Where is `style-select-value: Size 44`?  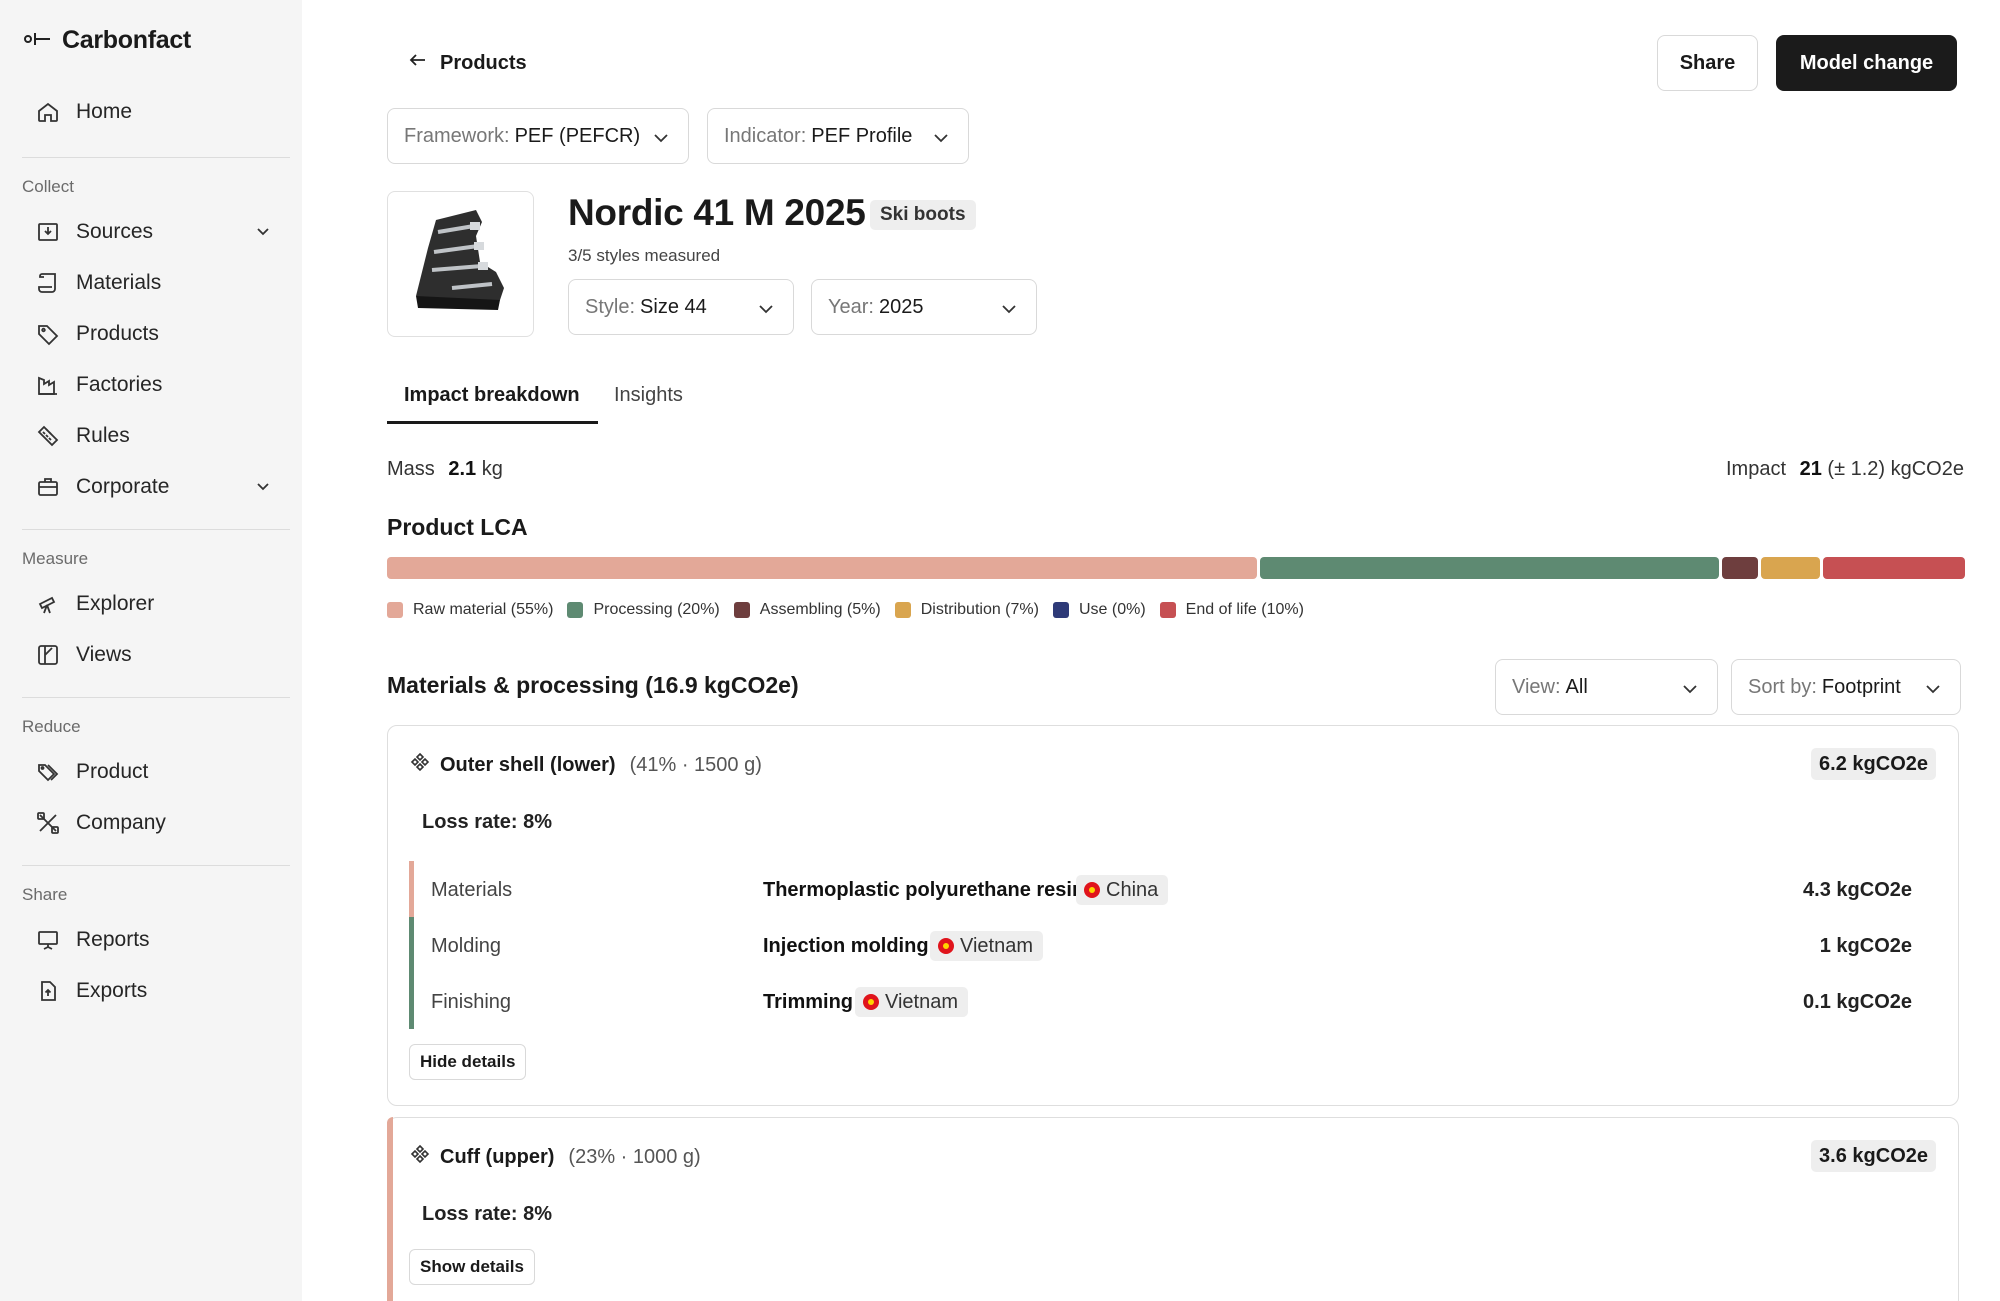 style-select-value: Size 44 is located at coordinates (673, 306).